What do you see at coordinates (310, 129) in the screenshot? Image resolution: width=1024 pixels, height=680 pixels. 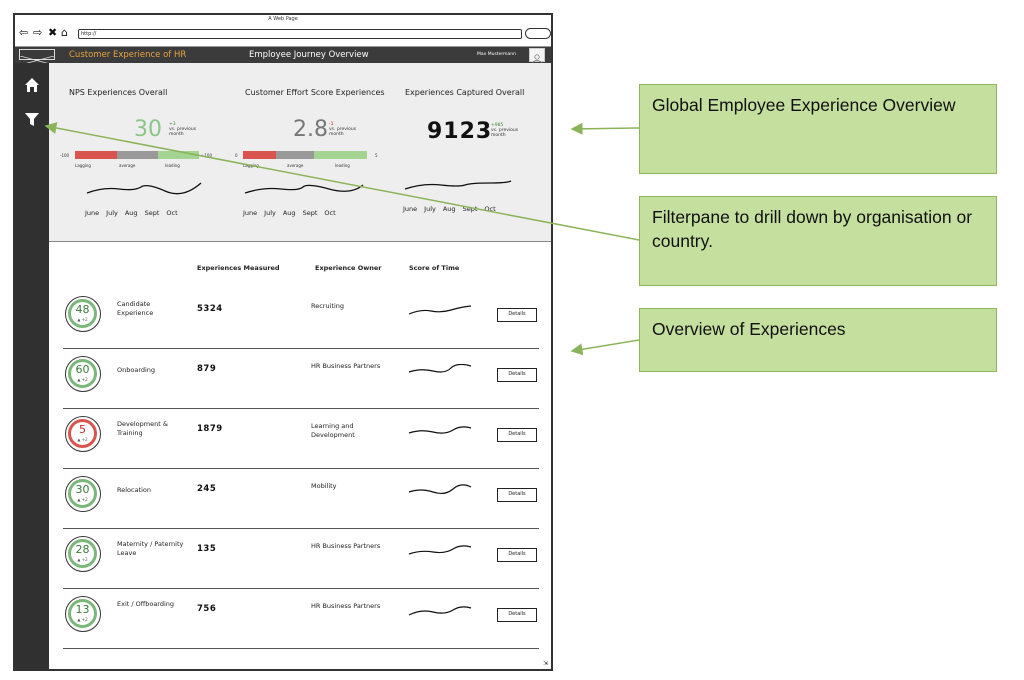 I see `kpi-value: 2.8` at bounding box center [310, 129].